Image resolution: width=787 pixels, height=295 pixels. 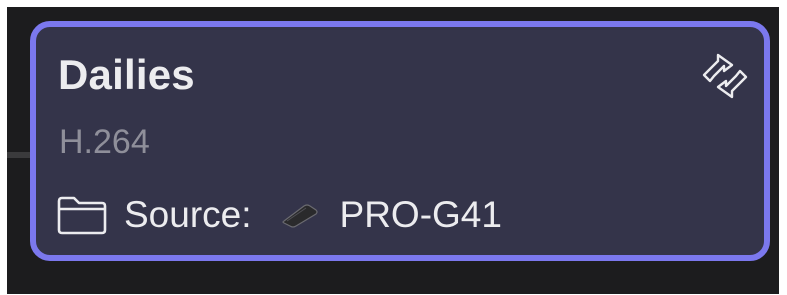 I want to click on source-row: Source: PRO-G41, so click(x=279, y=215).